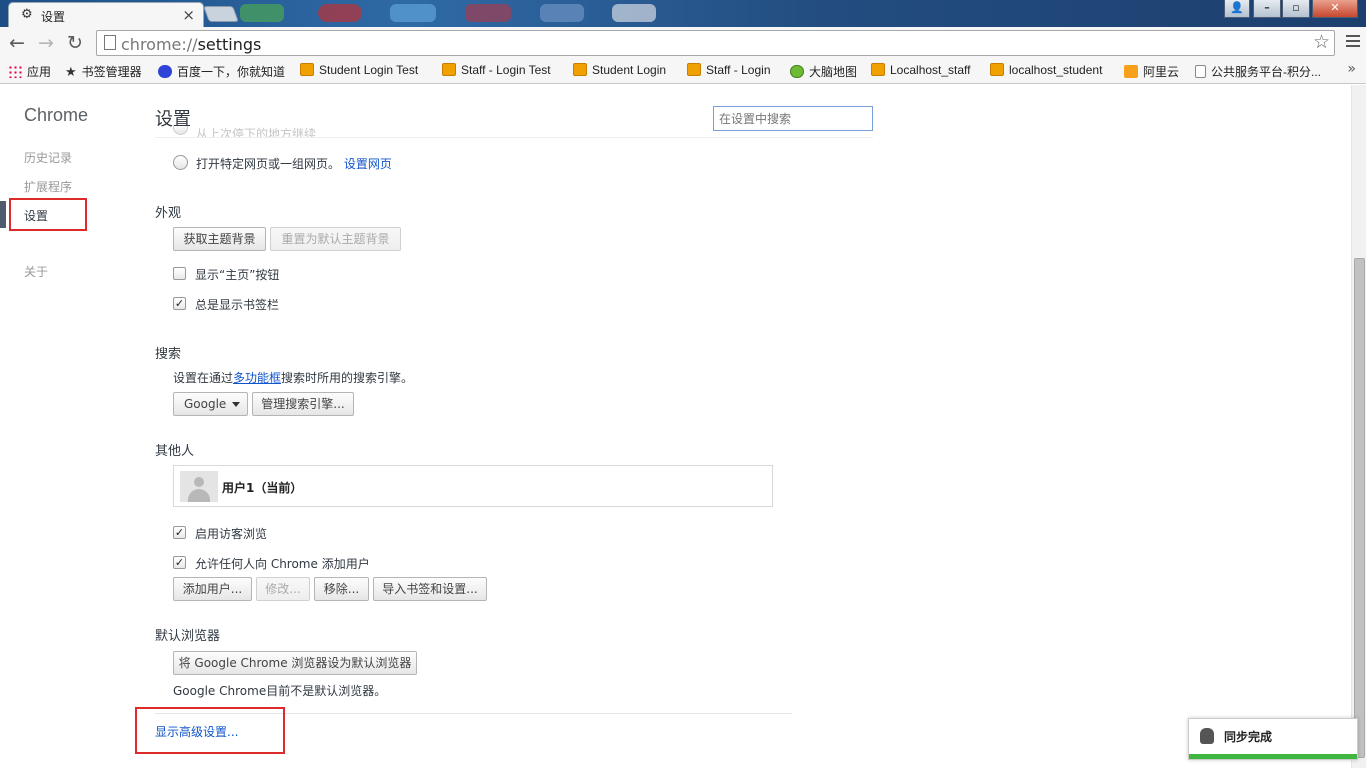 The height and width of the screenshot is (768, 1366). I want to click on radio-open-specific-pages, so click(180, 162).